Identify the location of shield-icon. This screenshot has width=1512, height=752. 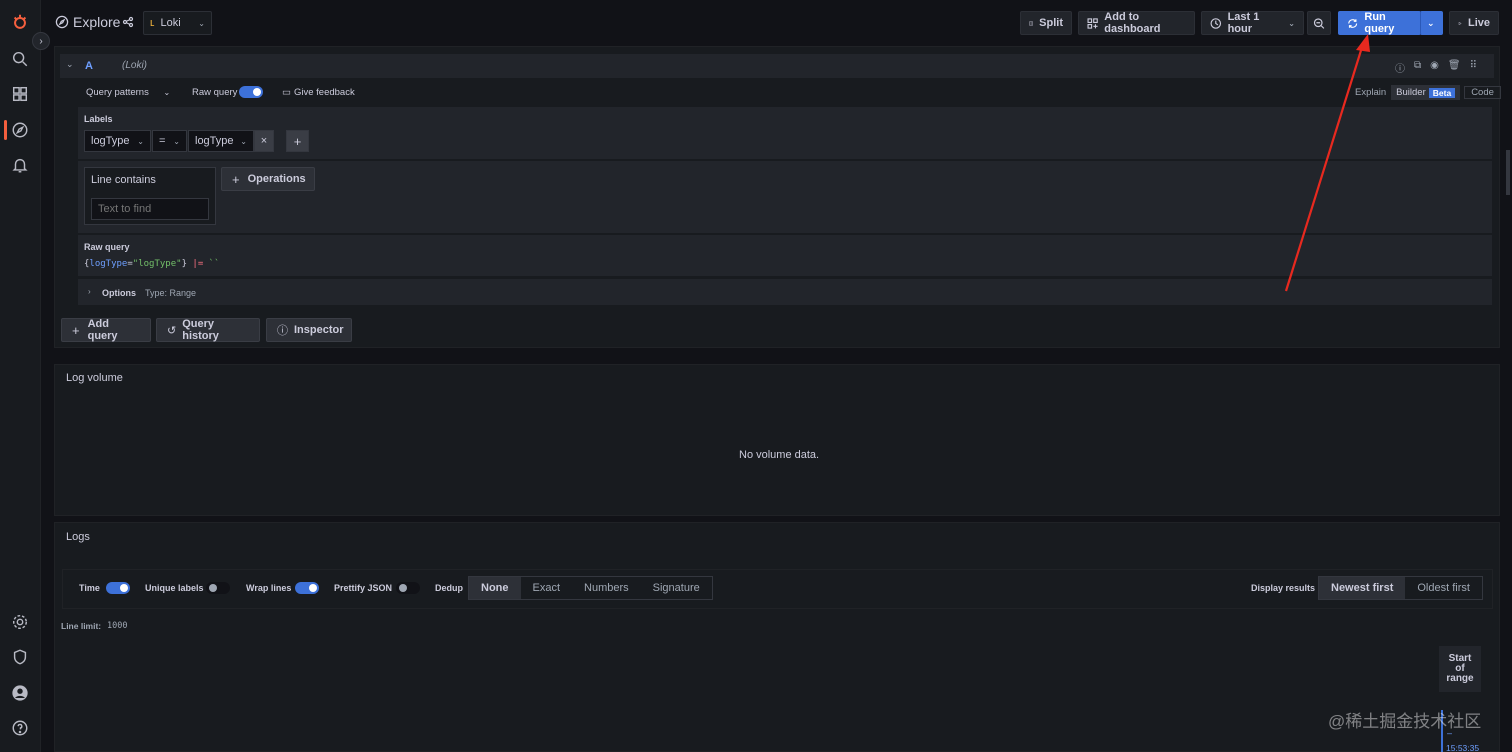
(20, 657).